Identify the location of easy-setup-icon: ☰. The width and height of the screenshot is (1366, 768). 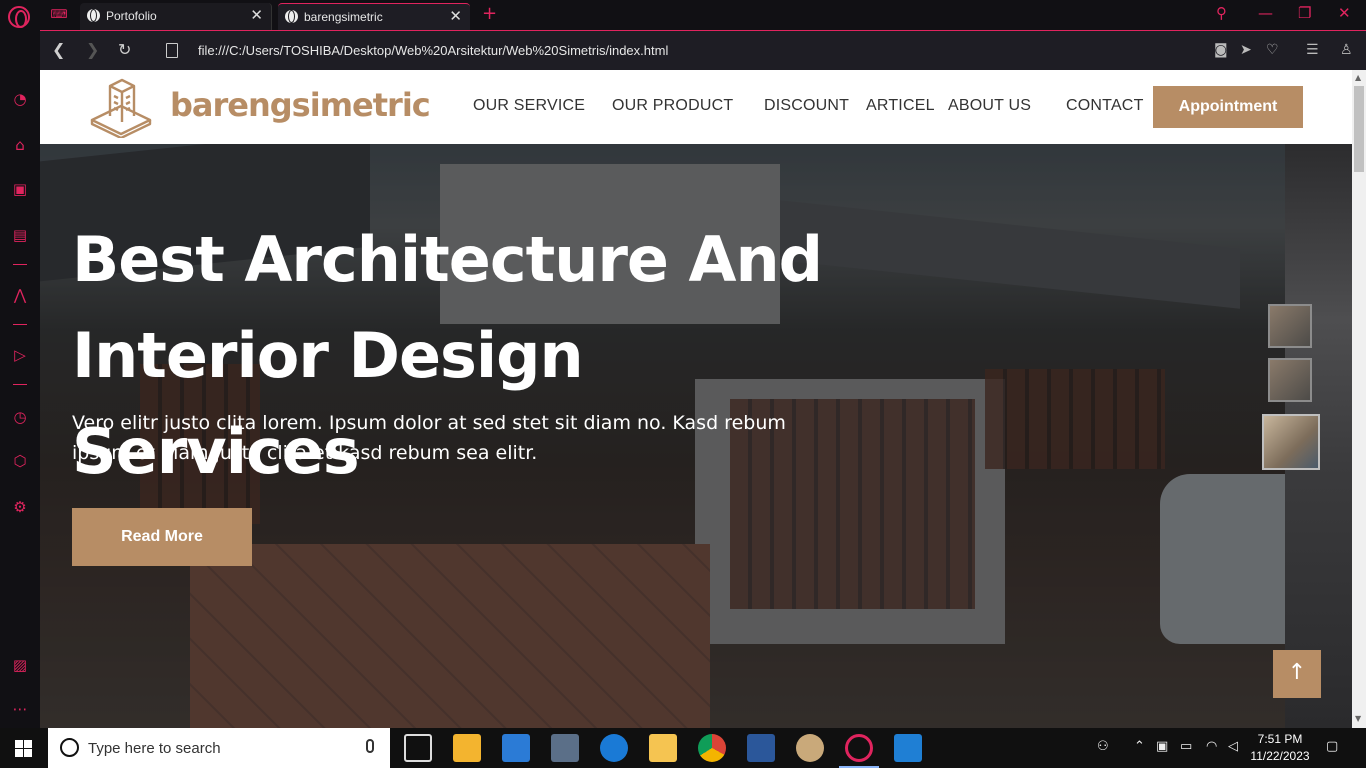
(1312, 50).